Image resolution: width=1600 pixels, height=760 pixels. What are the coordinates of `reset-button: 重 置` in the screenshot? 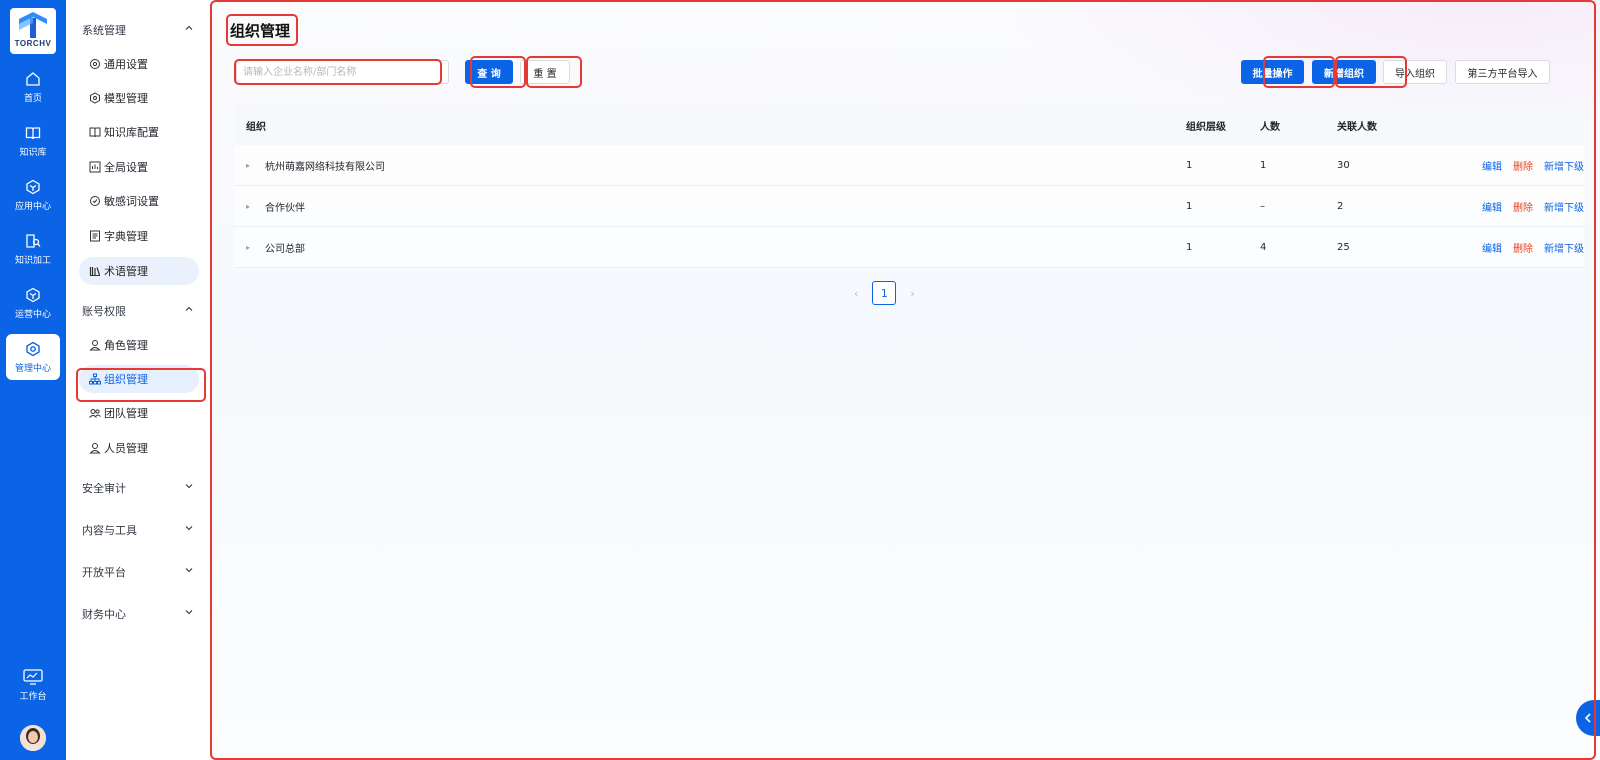 It's located at (545, 72).